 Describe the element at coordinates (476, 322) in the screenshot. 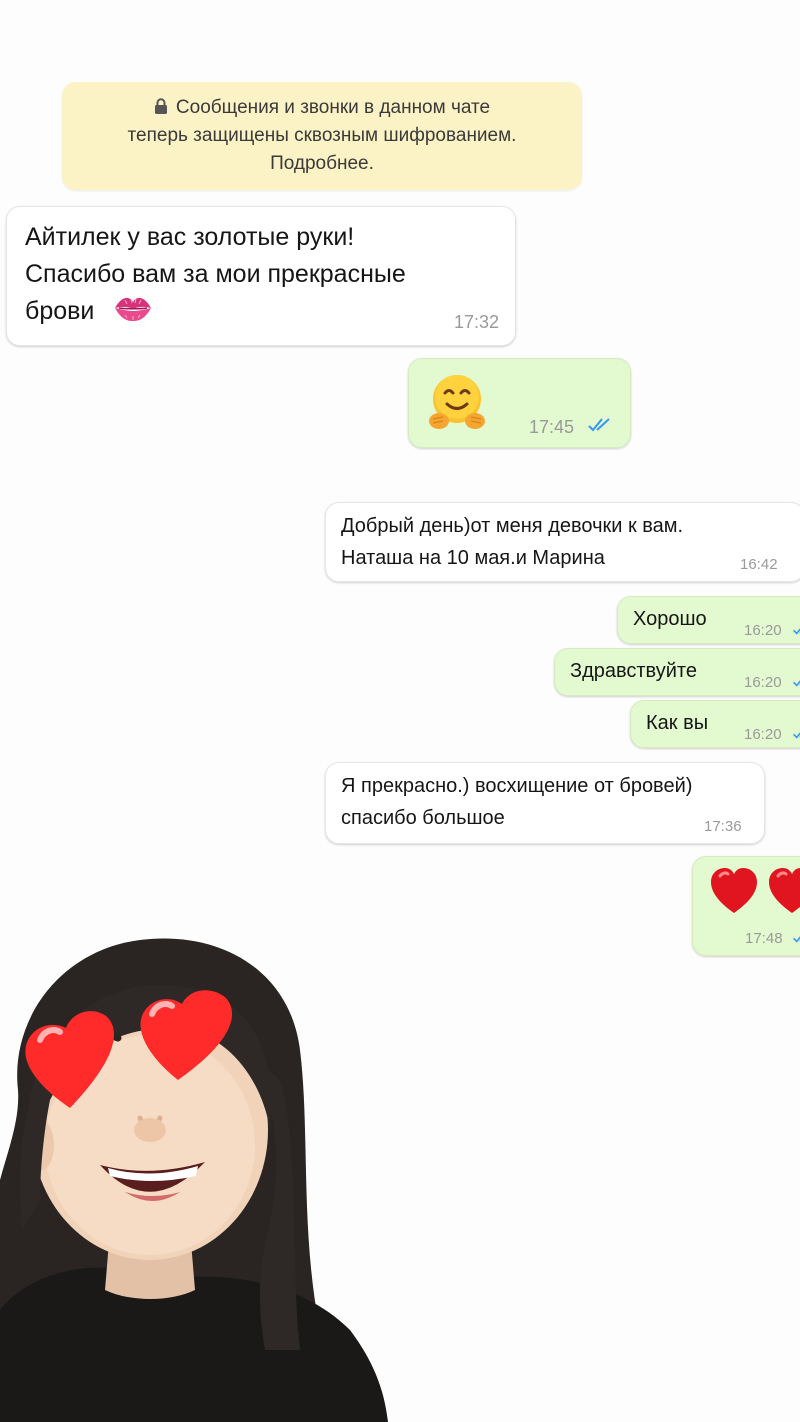

I see `message-time: 17:32` at that location.